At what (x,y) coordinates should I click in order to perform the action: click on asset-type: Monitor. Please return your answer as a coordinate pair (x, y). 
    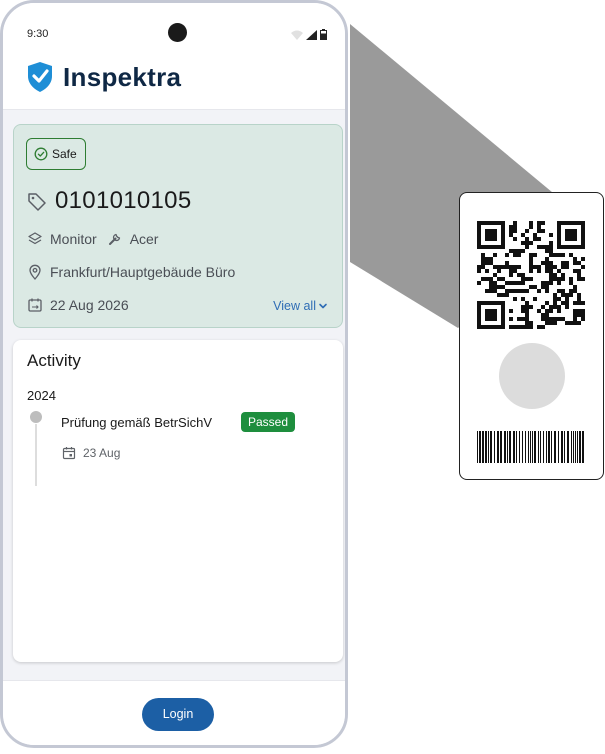
    Looking at the image, I should click on (73, 239).